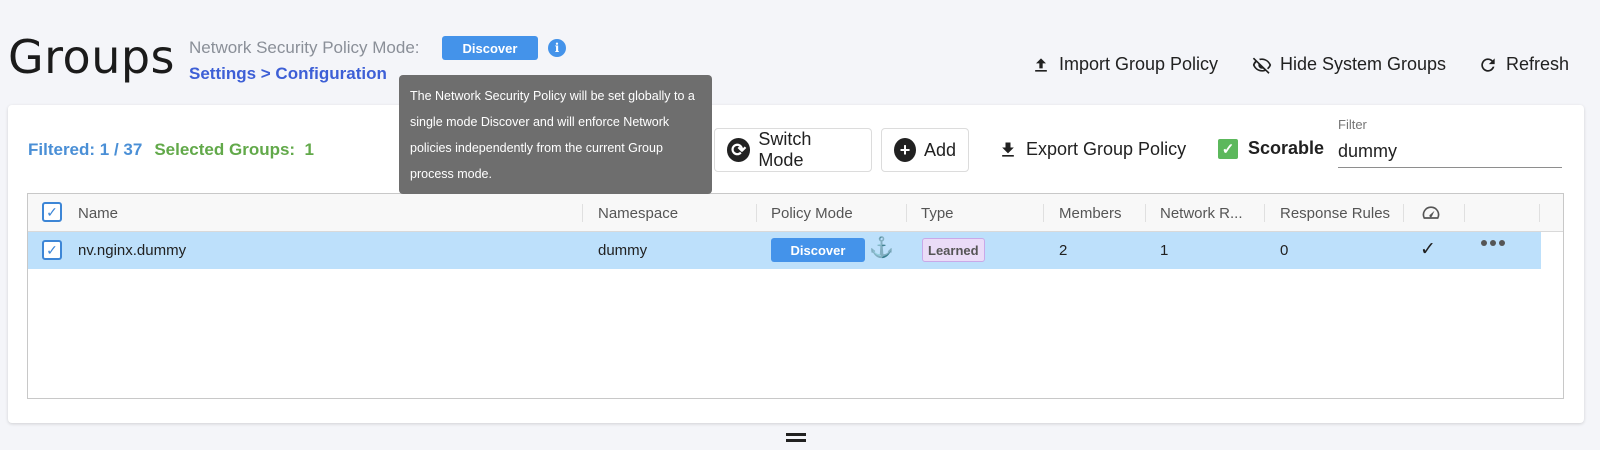  What do you see at coordinates (623, 250) in the screenshot?
I see `cell-namespace: dummy` at bounding box center [623, 250].